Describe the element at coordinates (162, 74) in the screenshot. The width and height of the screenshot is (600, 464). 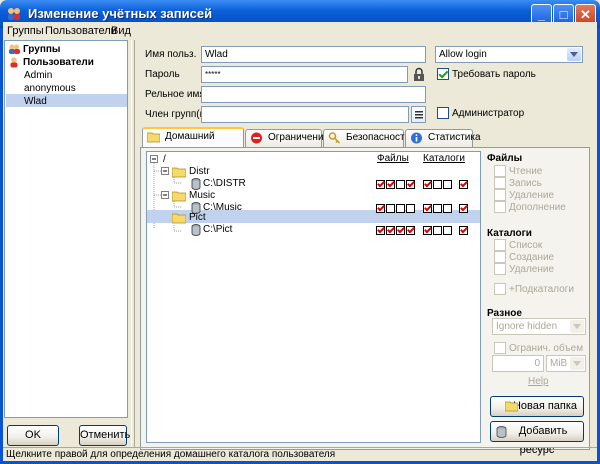
I see `password-label: Пароль` at that location.